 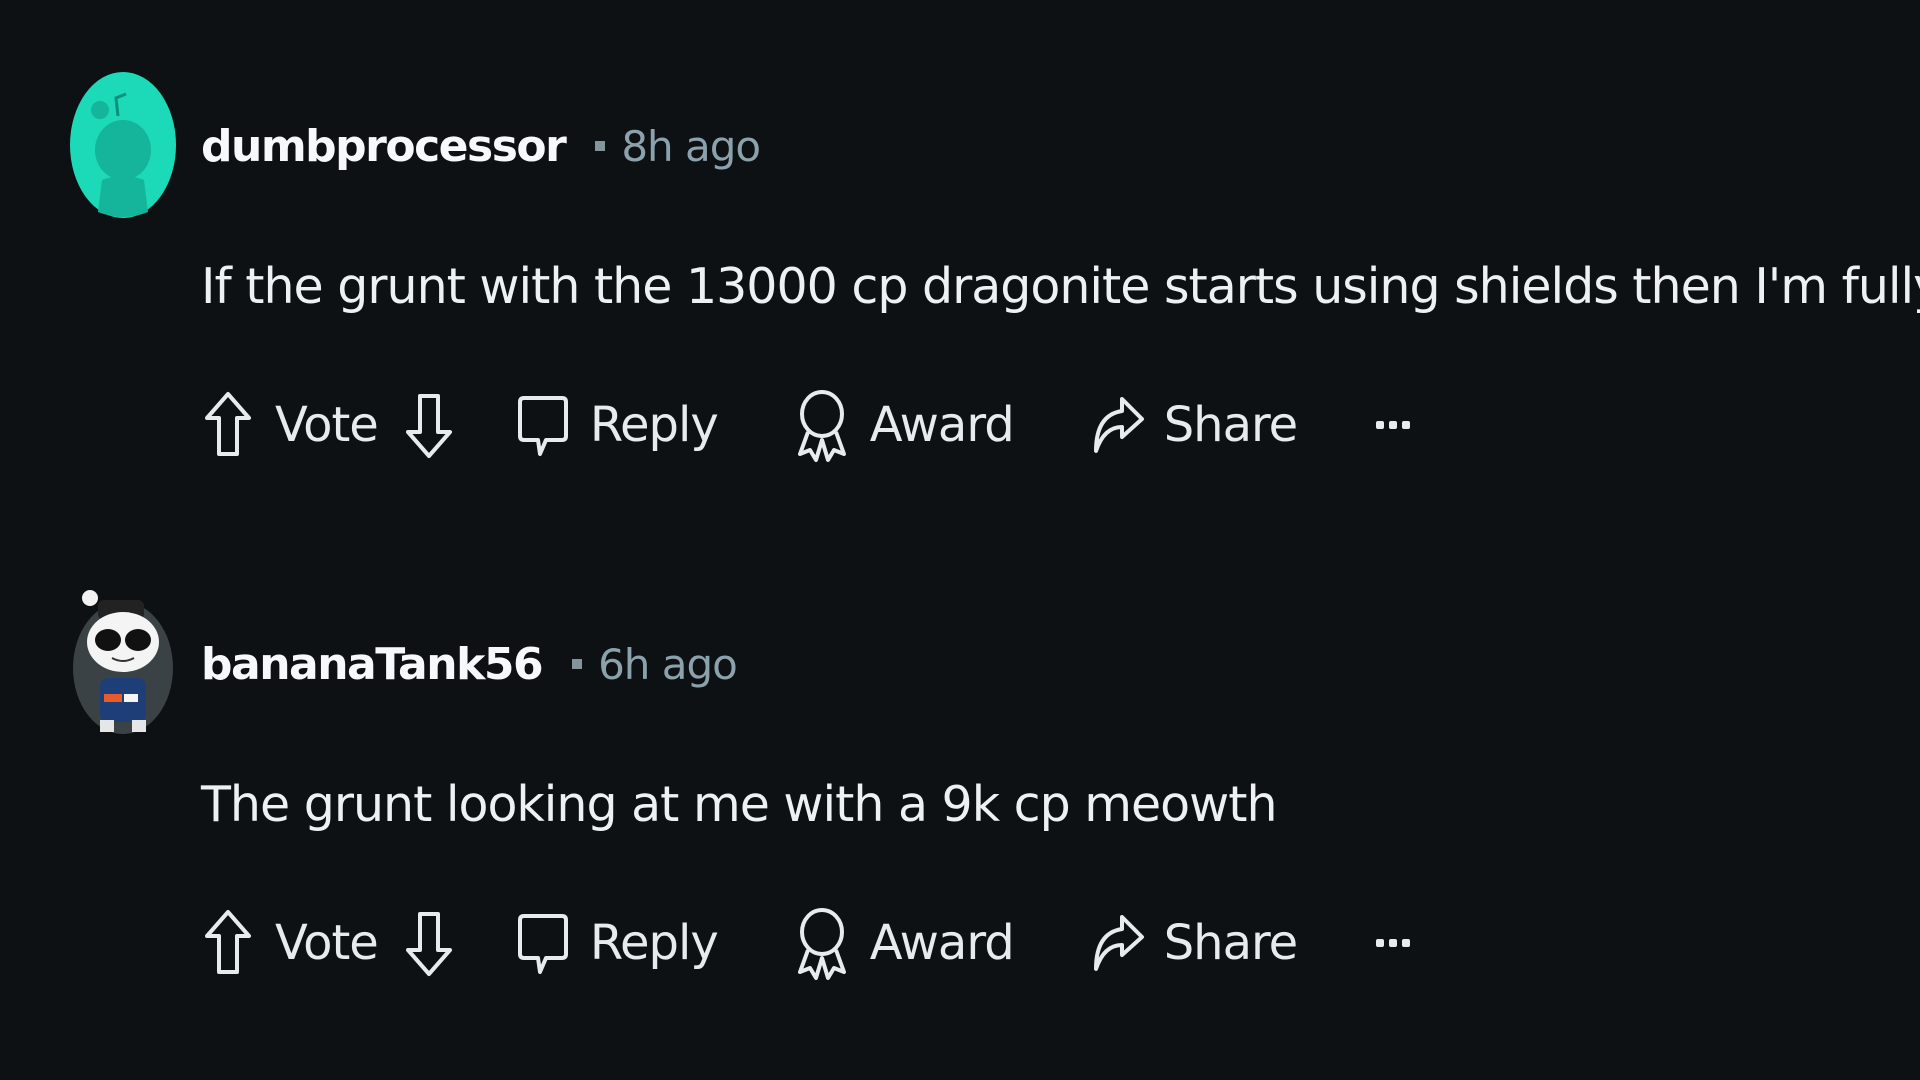 I want to click on username-link: bananaTank56, so click(x=372, y=664).